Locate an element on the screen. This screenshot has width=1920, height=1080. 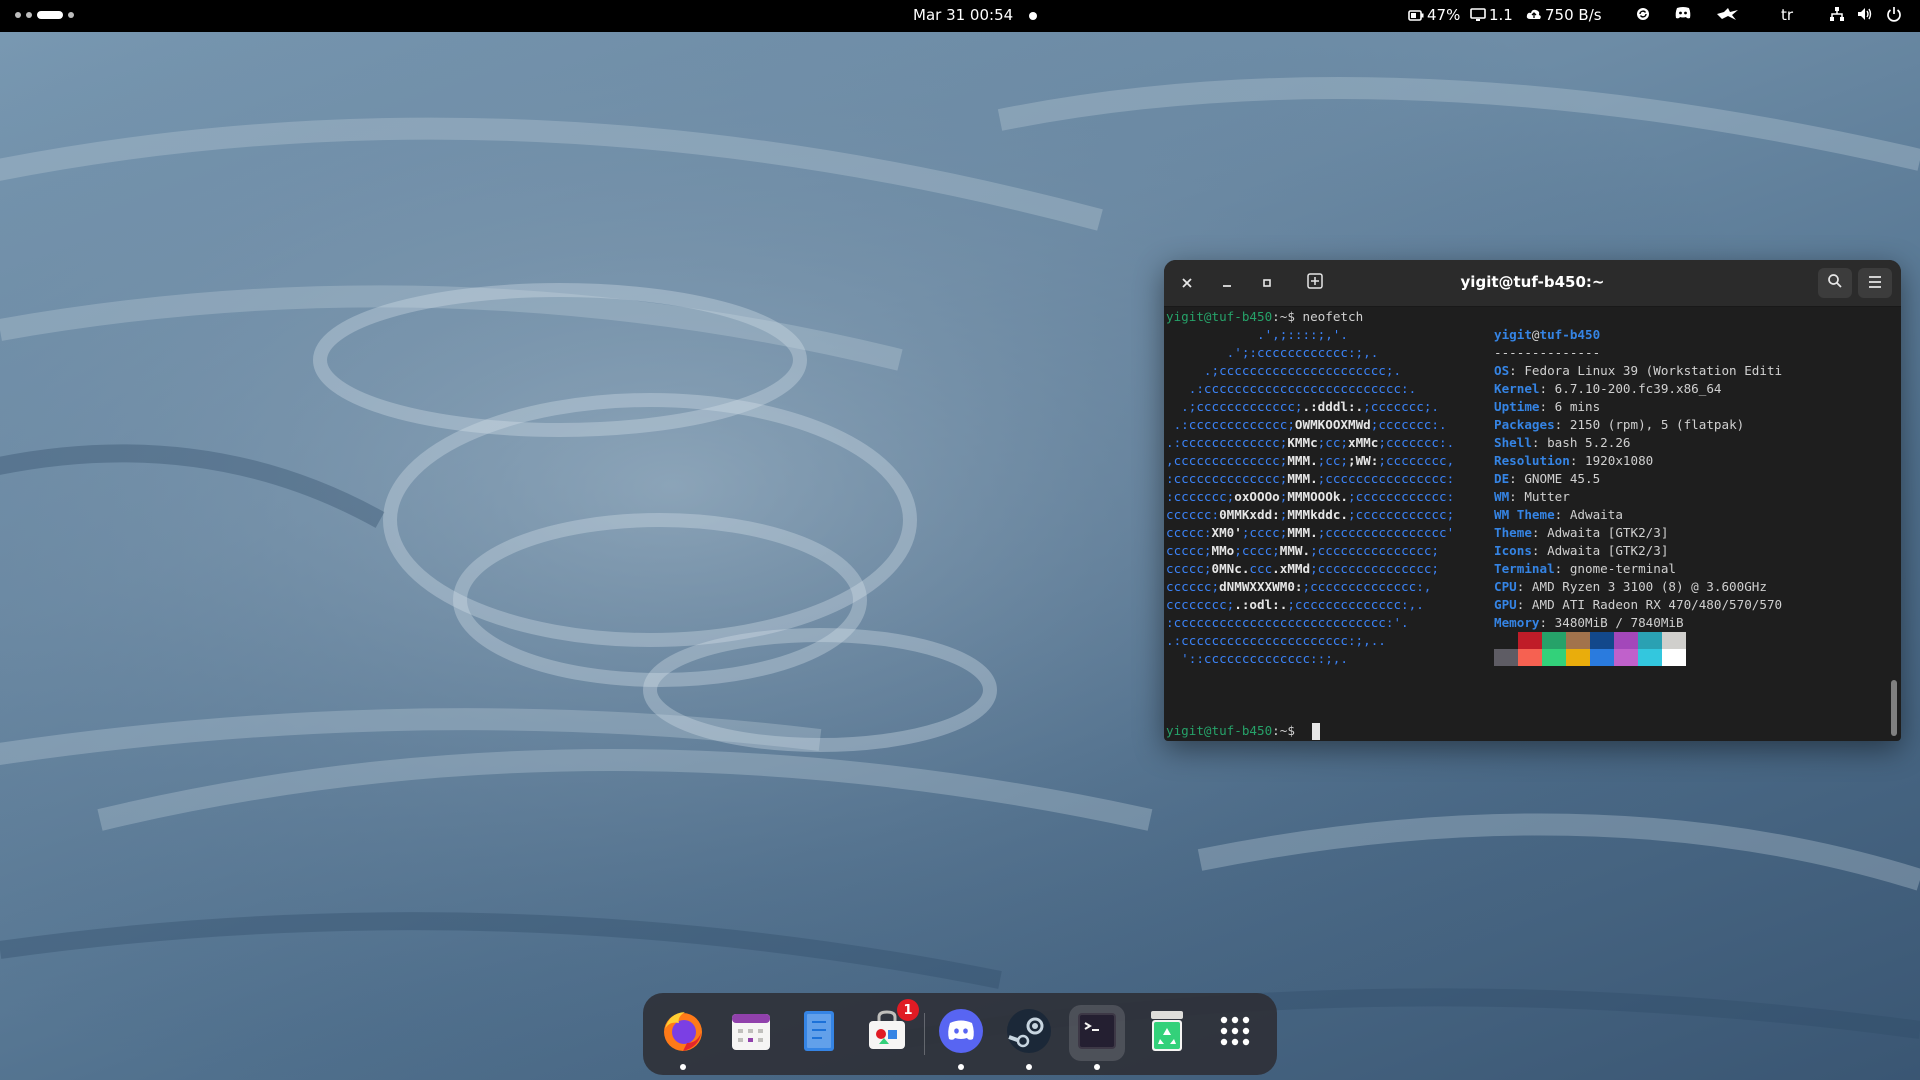
info-line: Icons: Adwaita [GTK2/3] is located at coordinates (1581, 550).